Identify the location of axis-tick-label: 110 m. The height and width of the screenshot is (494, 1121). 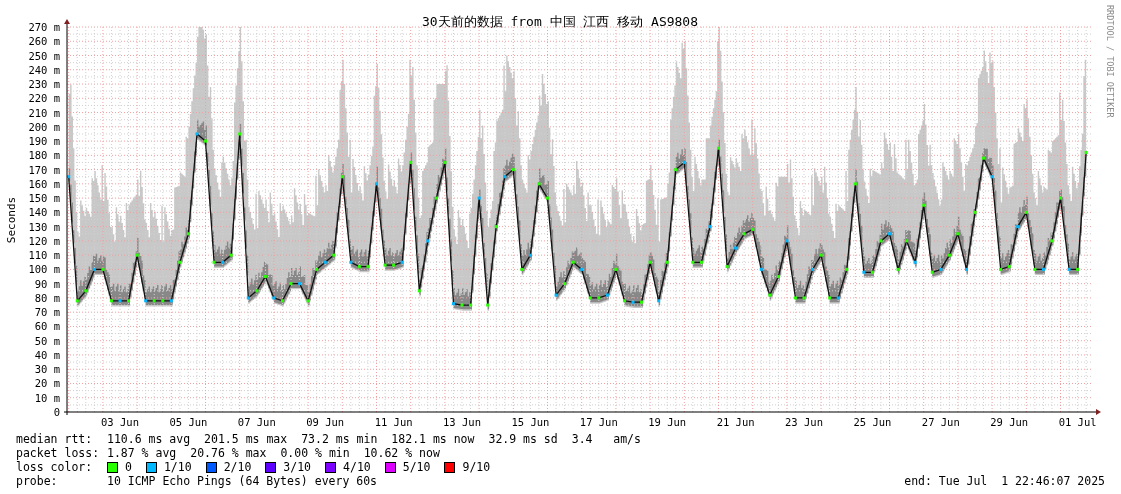
(44, 255).